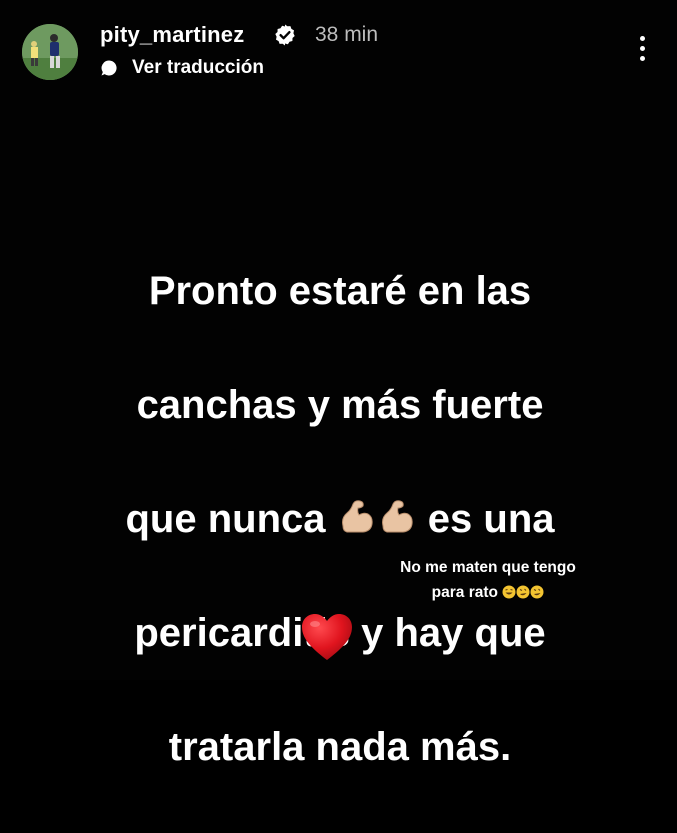 The height and width of the screenshot is (833, 677). I want to click on verified-badge-icon, so click(285, 35).